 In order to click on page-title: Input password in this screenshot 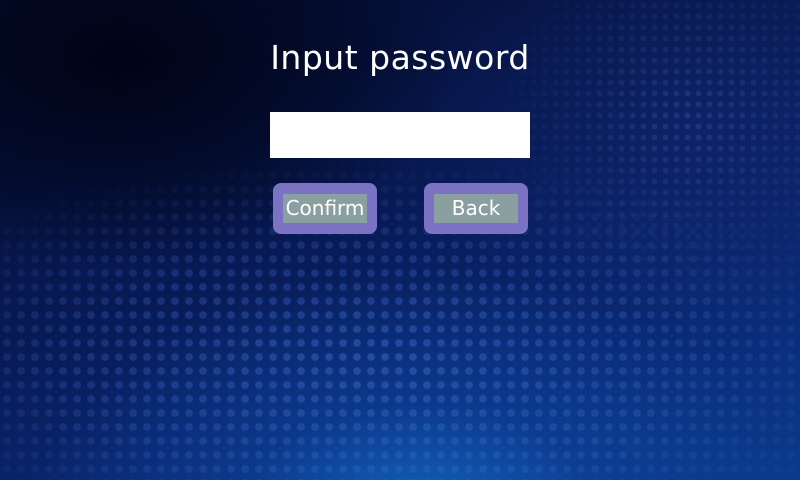, I will do `click(400, 57)`.